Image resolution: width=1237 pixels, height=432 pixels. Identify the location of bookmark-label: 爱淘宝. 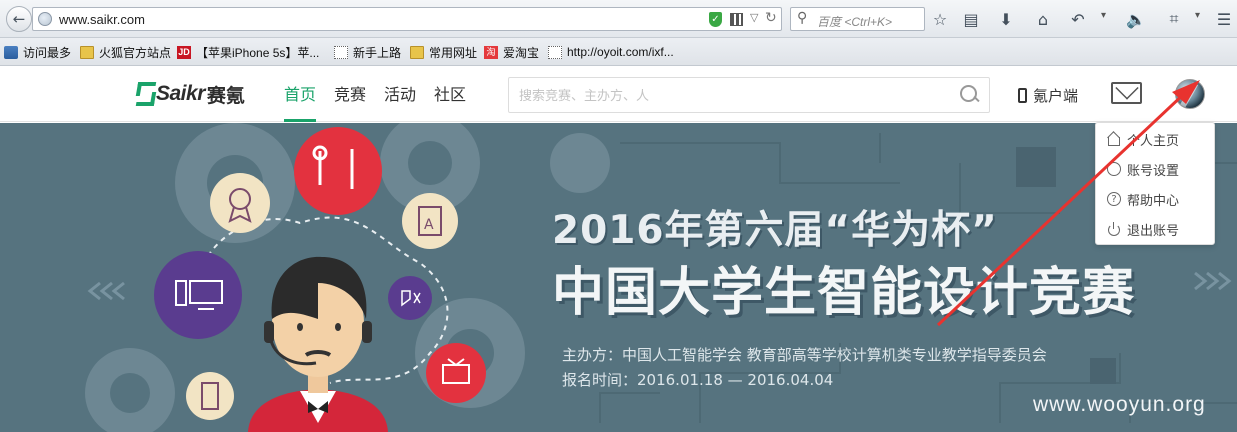
(521, 52).